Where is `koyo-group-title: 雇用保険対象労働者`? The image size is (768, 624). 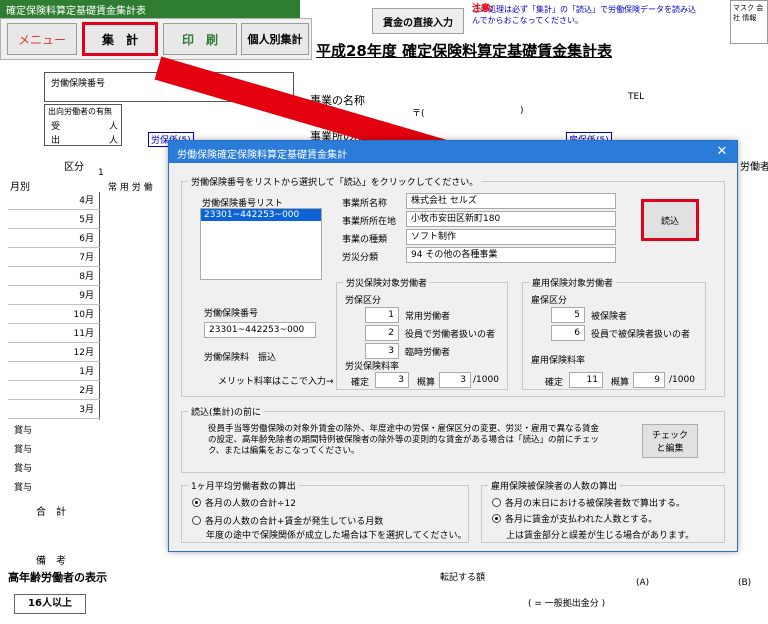
koyo-group-title: 雇用保険対象労働者 is located at coordinates (573, 282).